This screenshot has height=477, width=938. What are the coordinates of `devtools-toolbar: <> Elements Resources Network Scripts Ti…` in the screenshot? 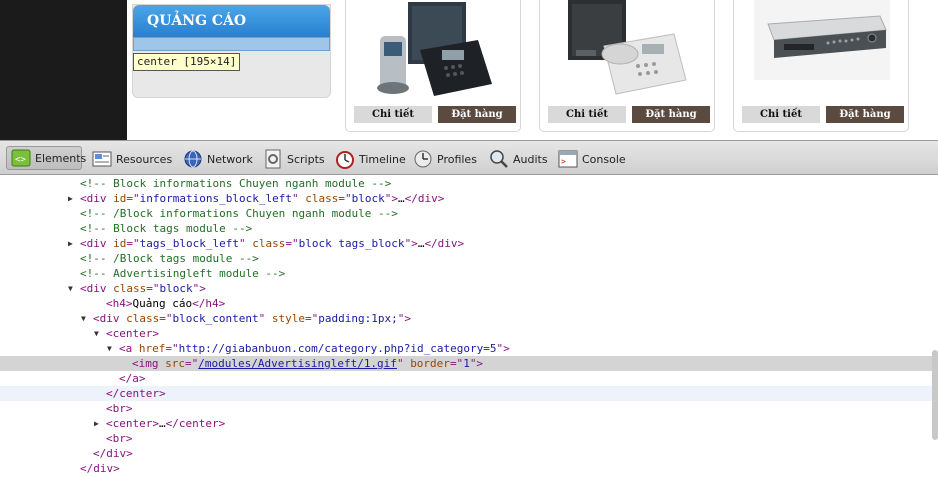 It's located at (469, 157).